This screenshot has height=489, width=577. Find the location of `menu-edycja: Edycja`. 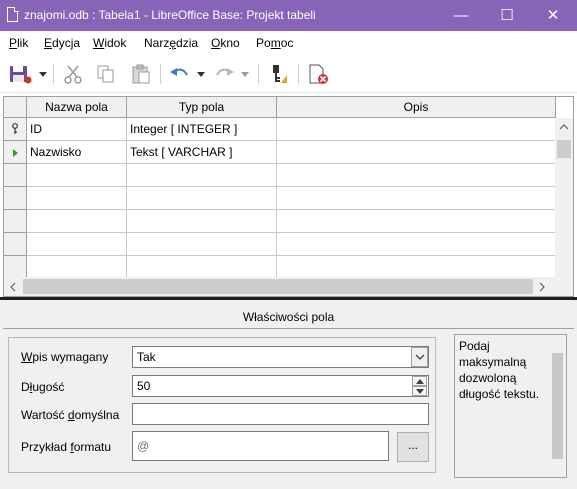

menu-edycja: Edycja is located at coordinates (62, 43).